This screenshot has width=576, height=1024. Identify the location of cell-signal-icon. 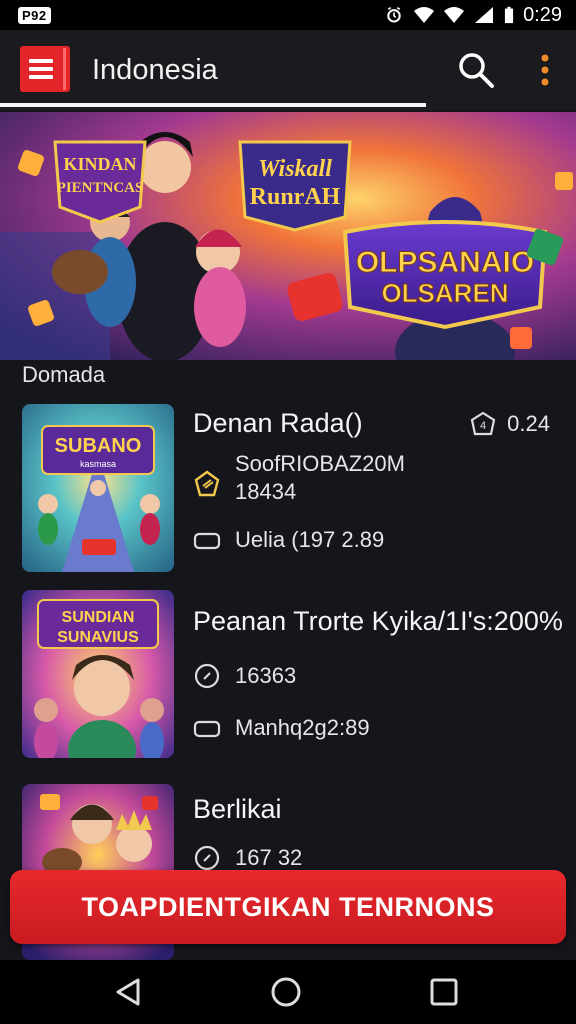
(484, 15).